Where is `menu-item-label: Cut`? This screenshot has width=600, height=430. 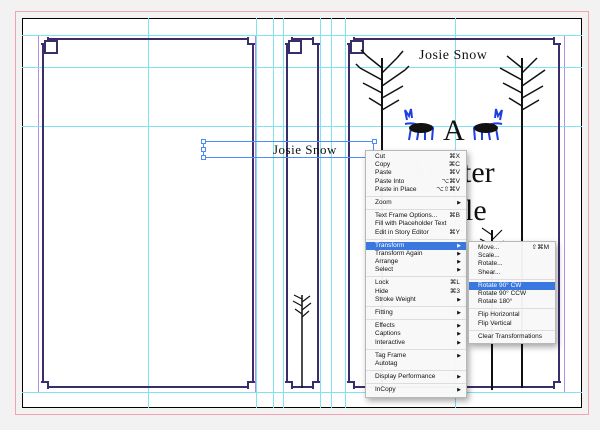 menu-item-label: Cut is located at coordinates (380, 156).